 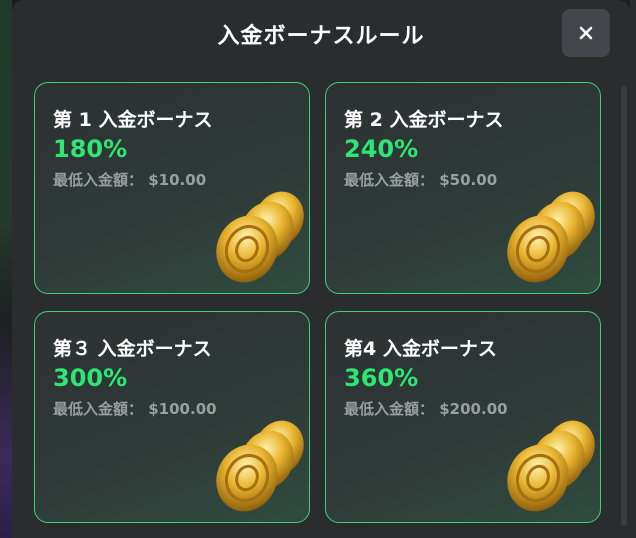 What do you see at coordinates (177, 180) in the screenshot?
I see `minimum-deposit-value: $10.00` at bounding box center [177, 180].